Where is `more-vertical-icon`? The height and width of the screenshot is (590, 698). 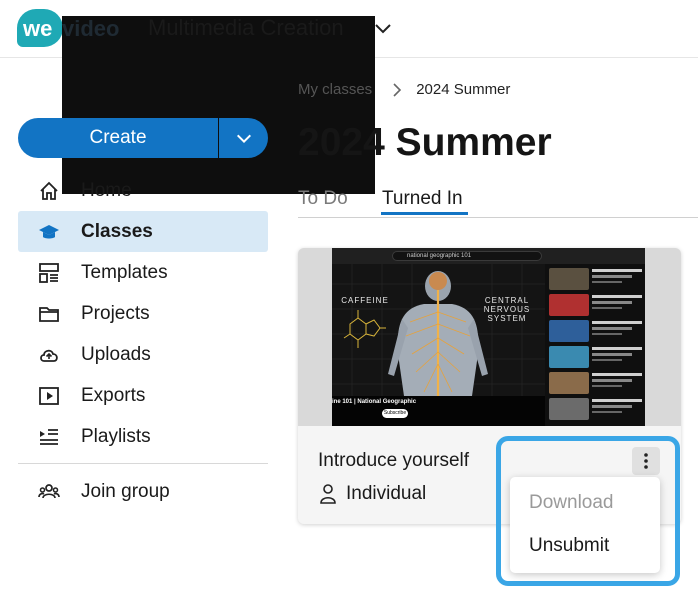 more-vertical-icon is located at coordinates (646, 461).